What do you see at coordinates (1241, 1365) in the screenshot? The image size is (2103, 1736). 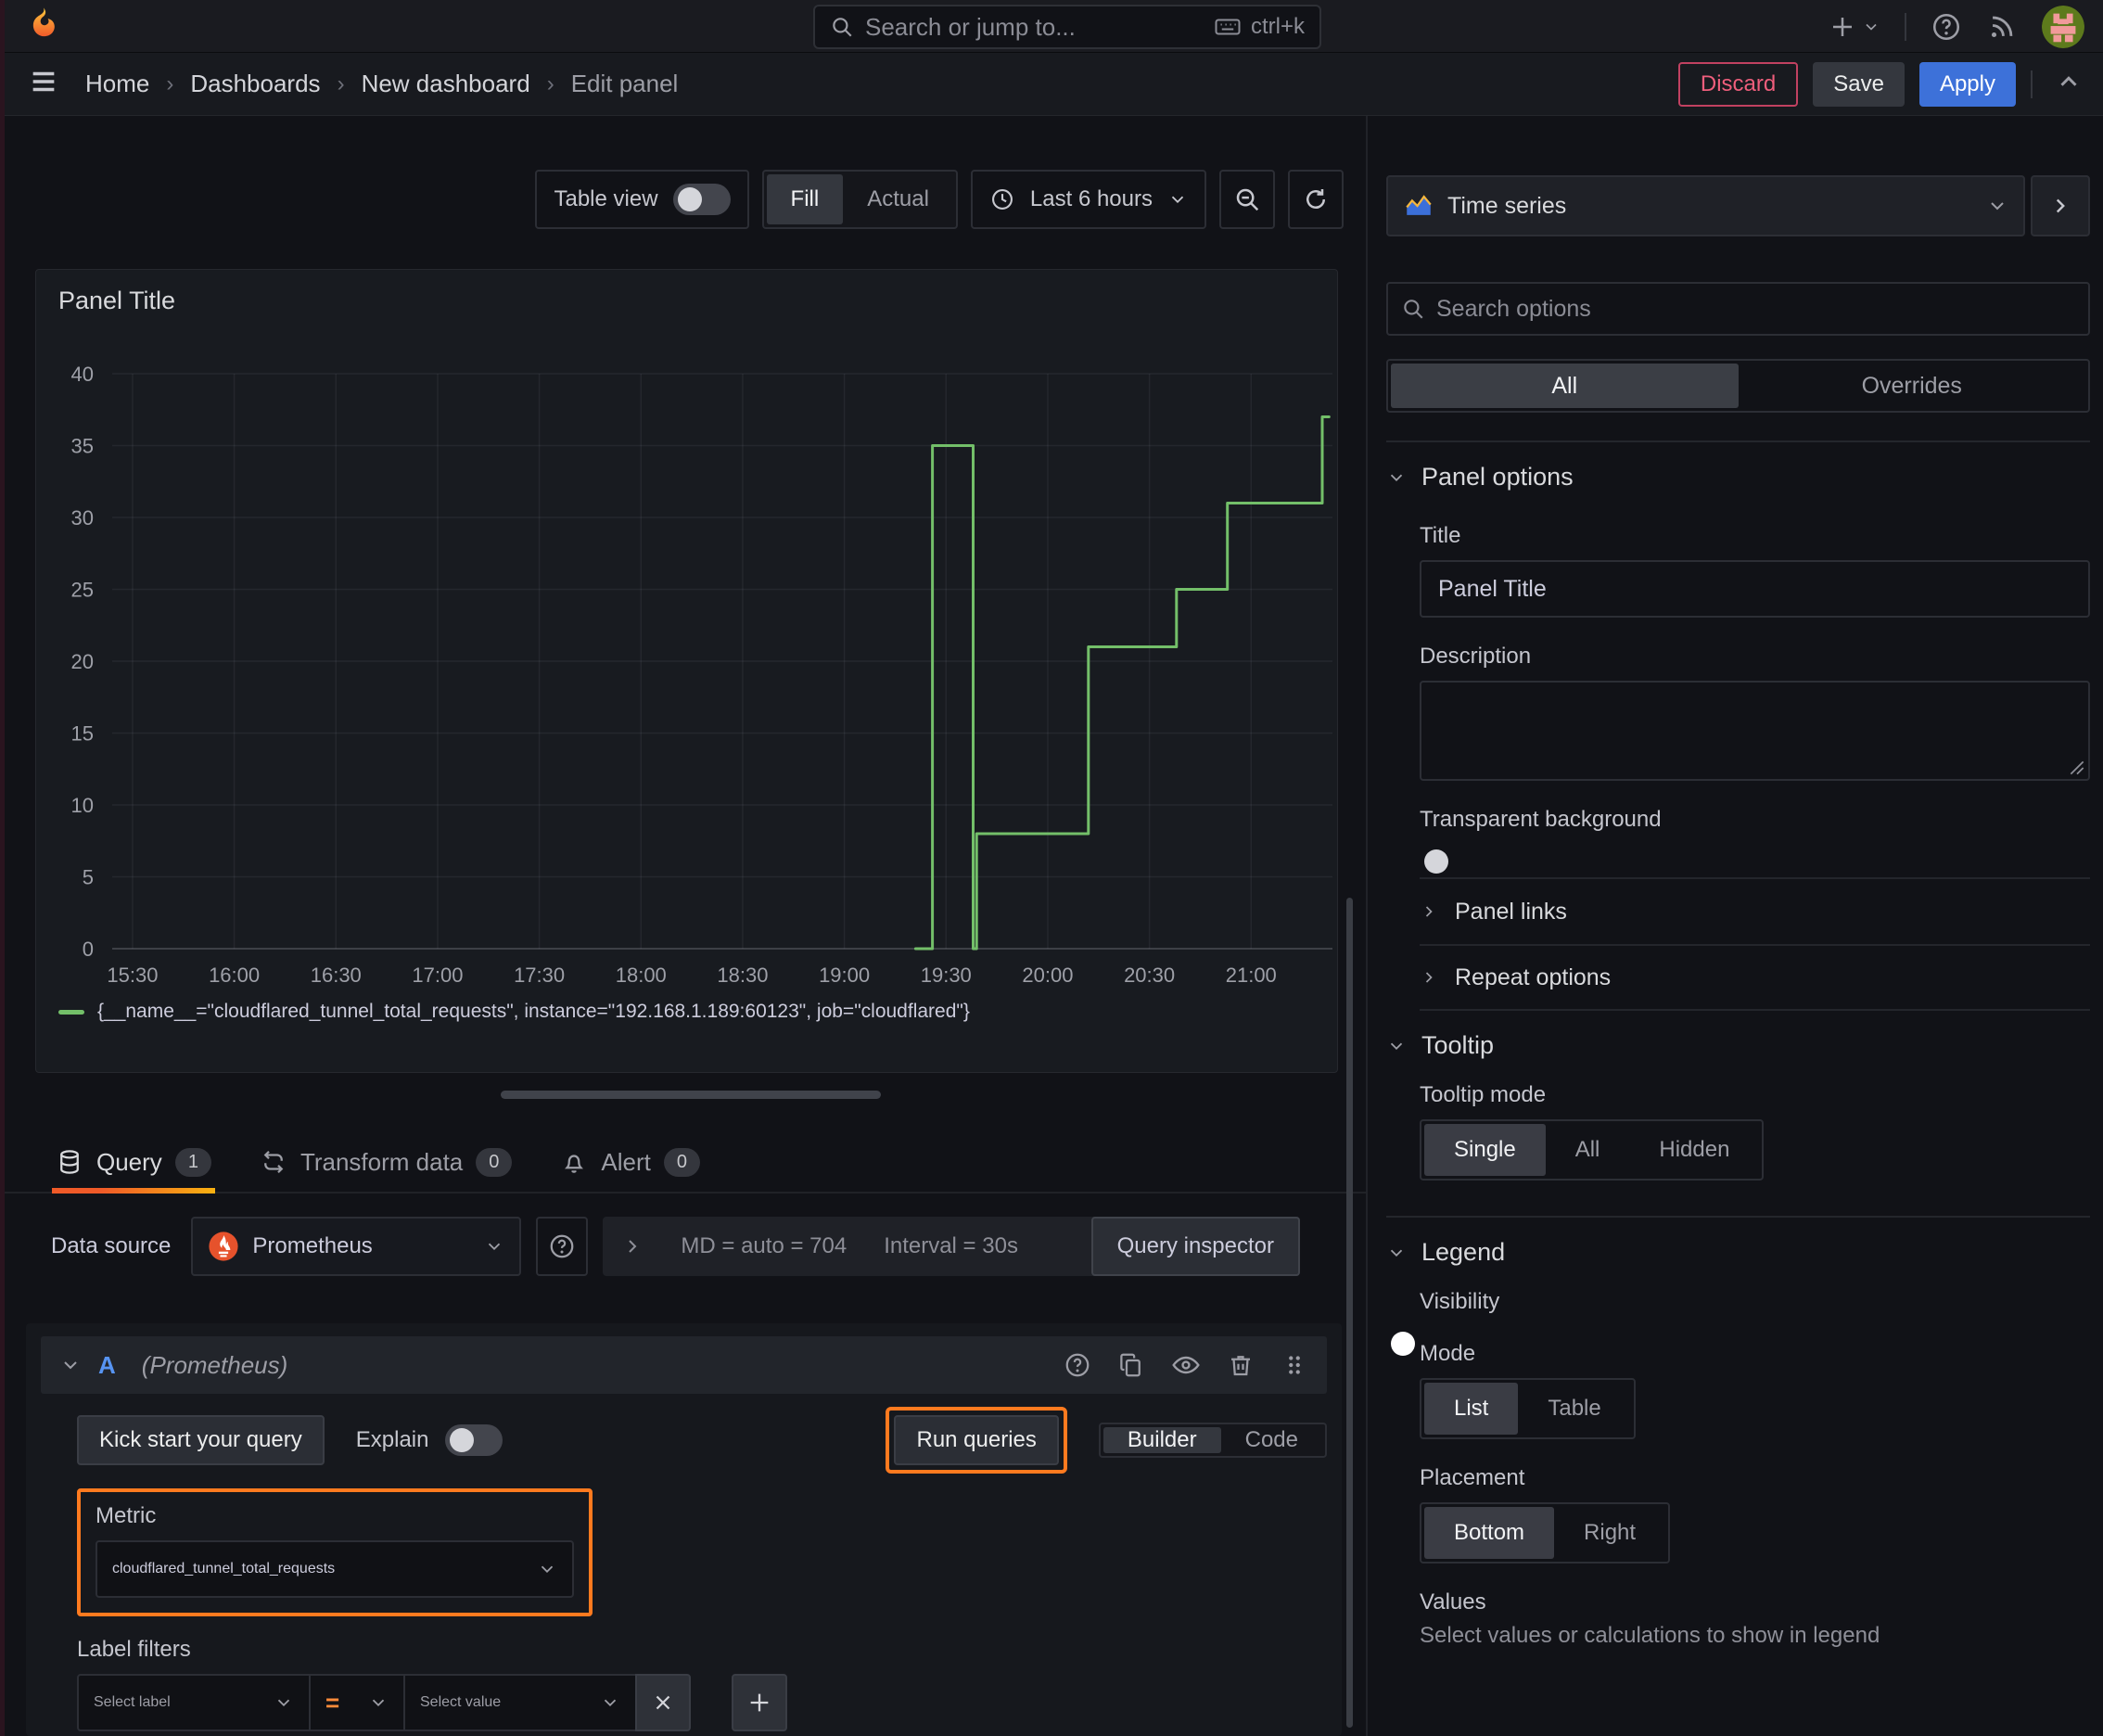 I see `delete-query-icon` at bounding box center [1241, 1365].